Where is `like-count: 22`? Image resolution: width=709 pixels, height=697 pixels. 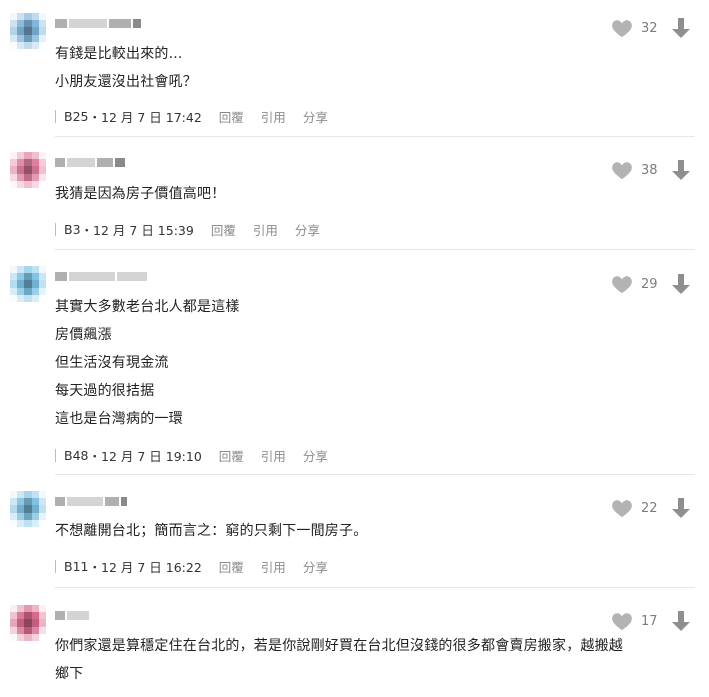
like-count: 22 is located at coordinates (649, 508).